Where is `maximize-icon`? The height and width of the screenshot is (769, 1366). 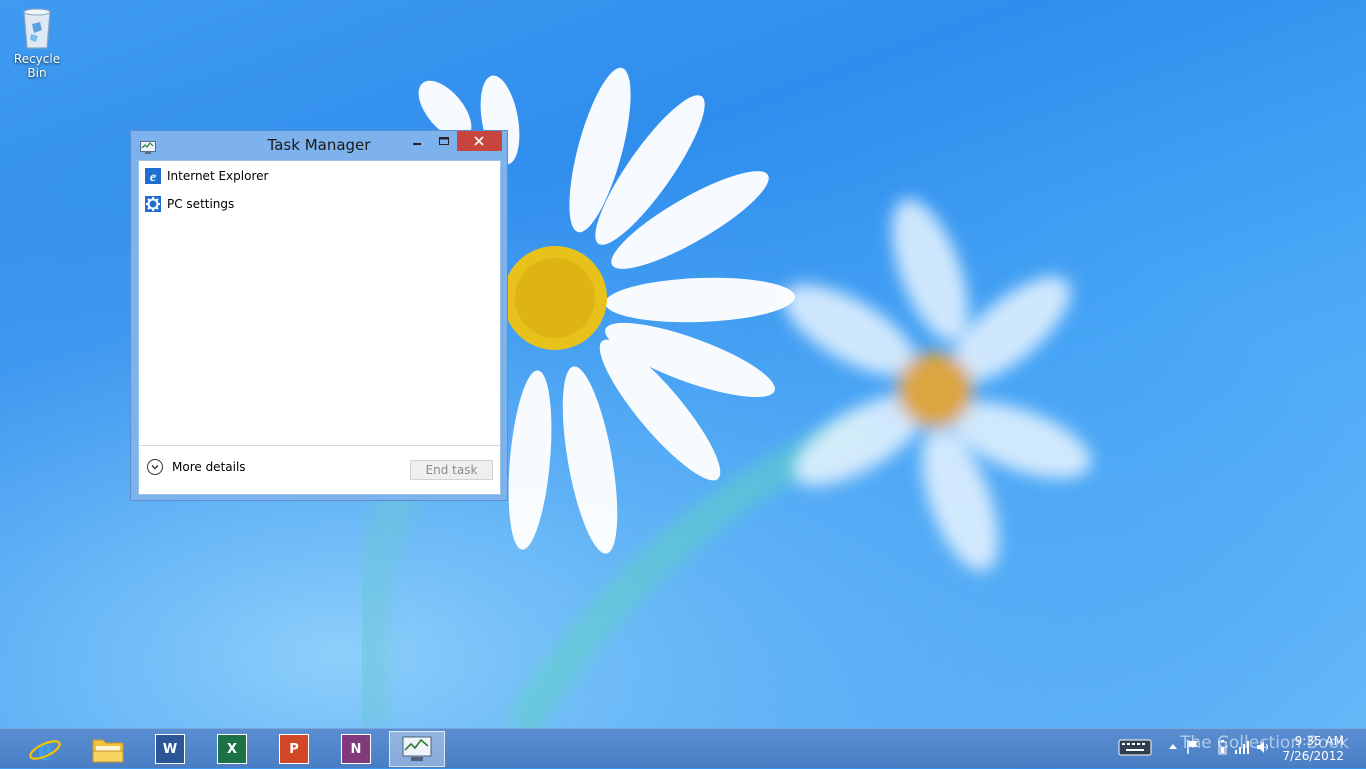 maximize-icon is located at coordinates (444, 141).